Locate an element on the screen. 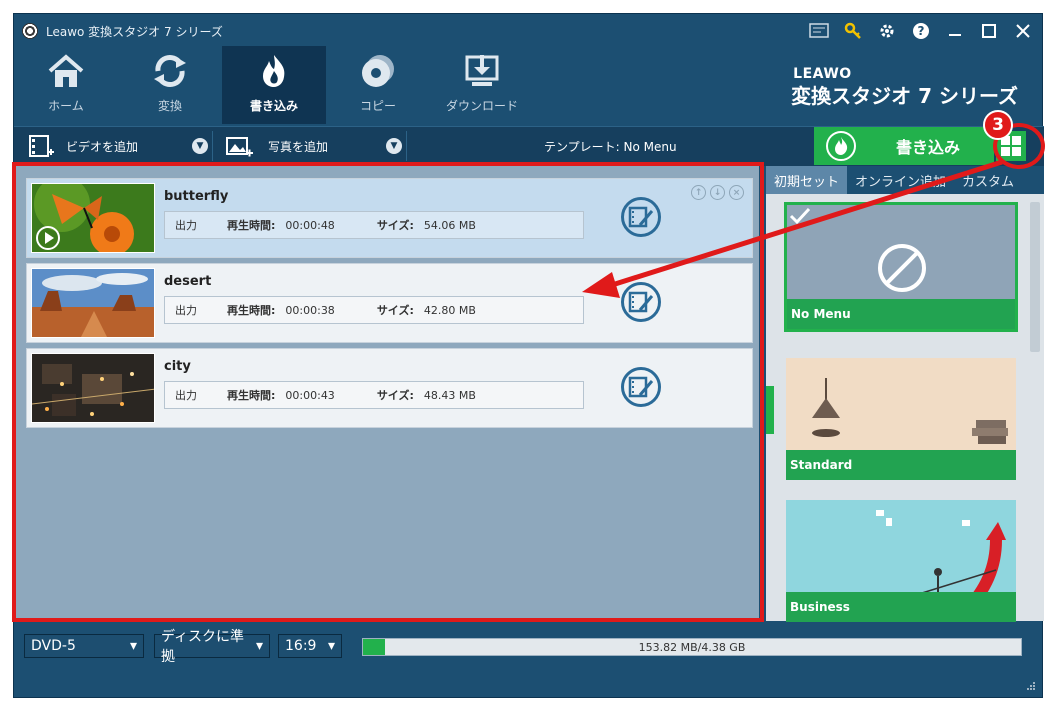 This screenshot has height=712, width=1056. brand-name: 変換スタジオ 7 シリーズ is located at coordinates (904, 96).